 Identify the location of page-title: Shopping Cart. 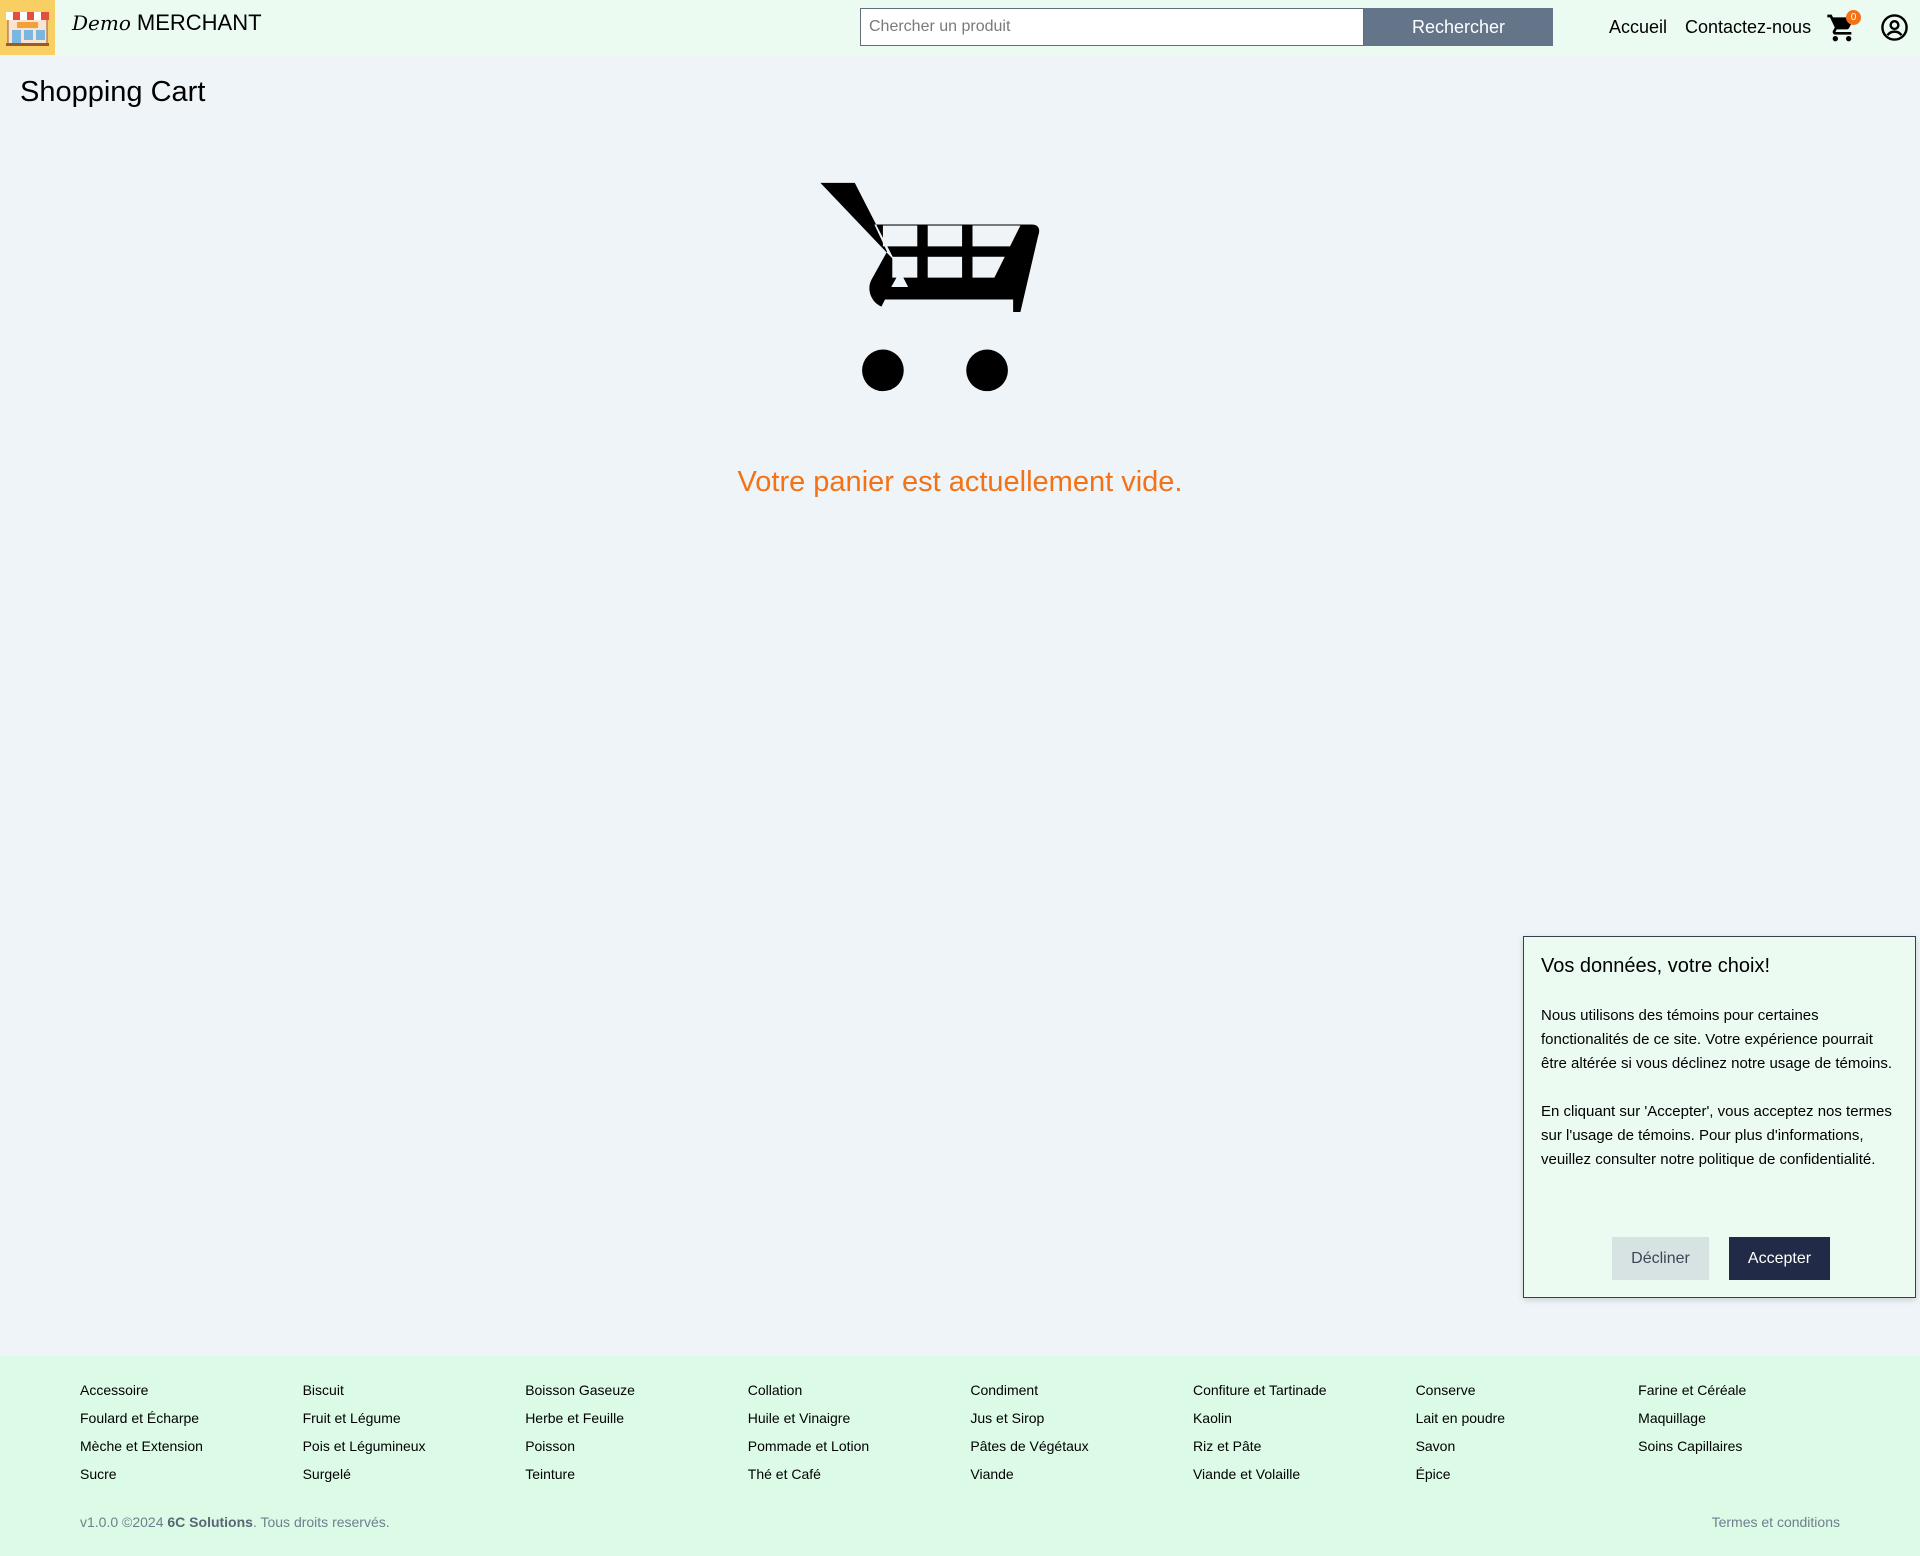
(113, 92).